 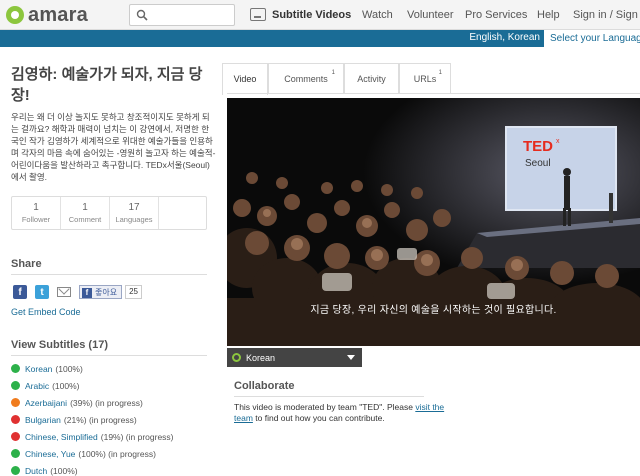 I want to click on subtitle-language-label: Korean, so click(x=261, y=357).